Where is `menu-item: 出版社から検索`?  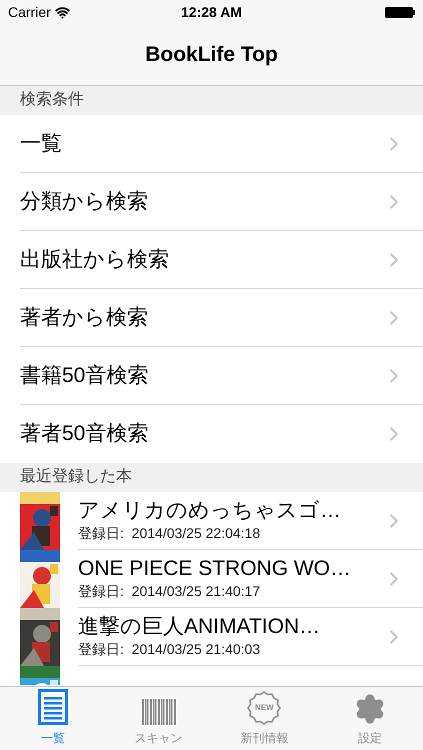 menu-item: 出版社から検索 is located at coordinates (211, 260).